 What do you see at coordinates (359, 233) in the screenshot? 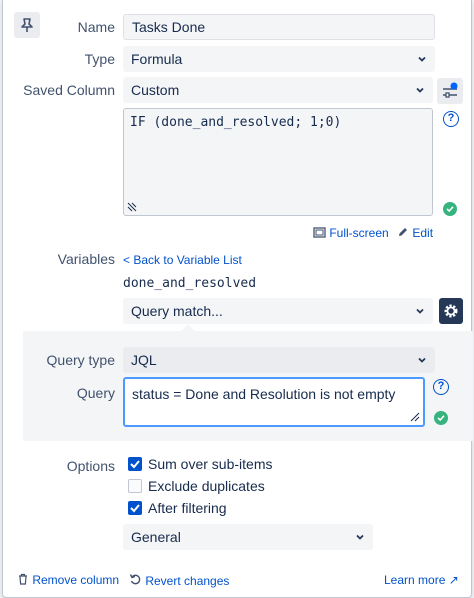
I see `full-screen-label: Full-screen` at bounding box center [359, 233].